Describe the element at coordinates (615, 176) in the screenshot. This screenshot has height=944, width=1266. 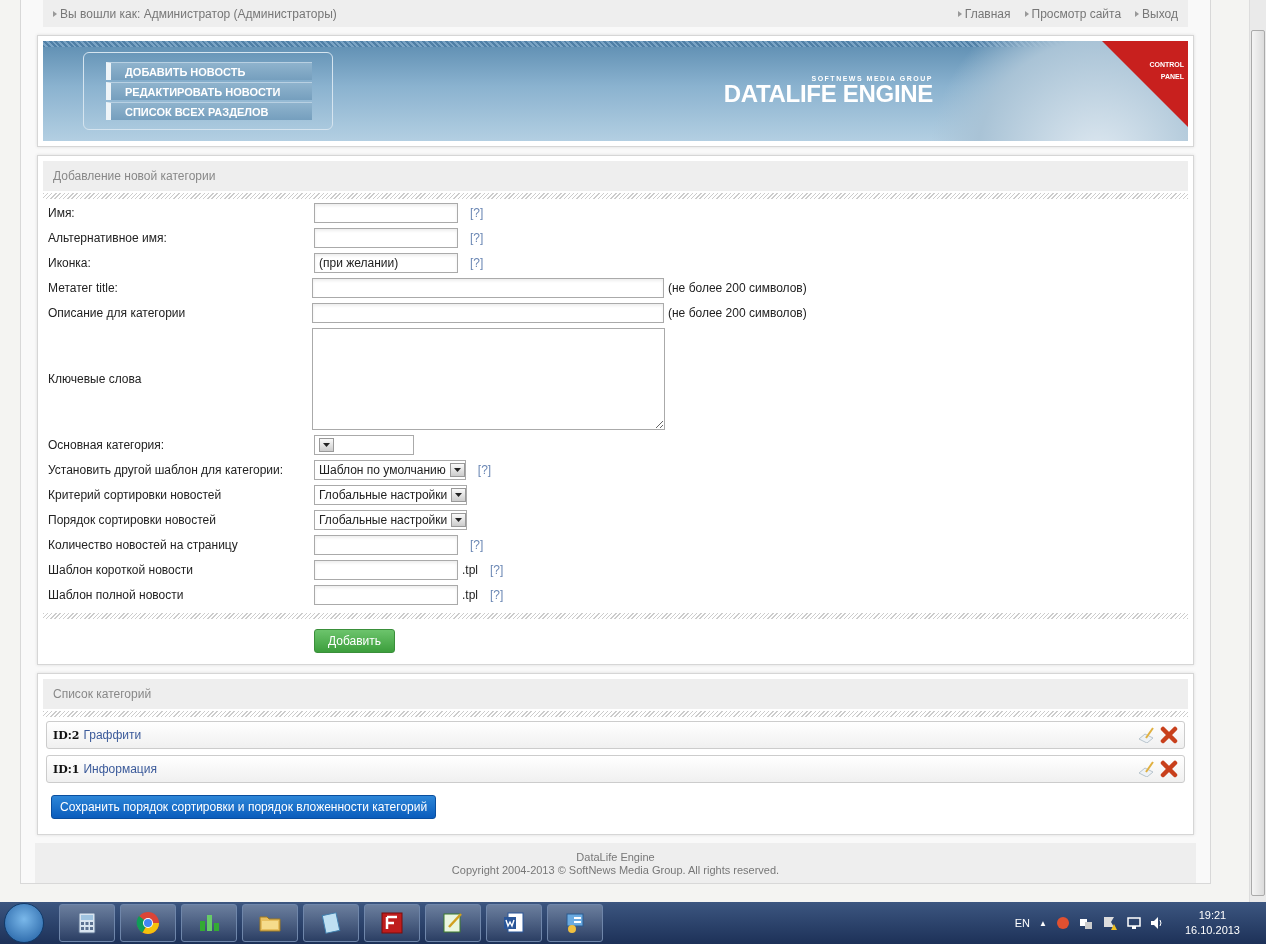
I see `panel-title: Добавление новой категории` at that location.